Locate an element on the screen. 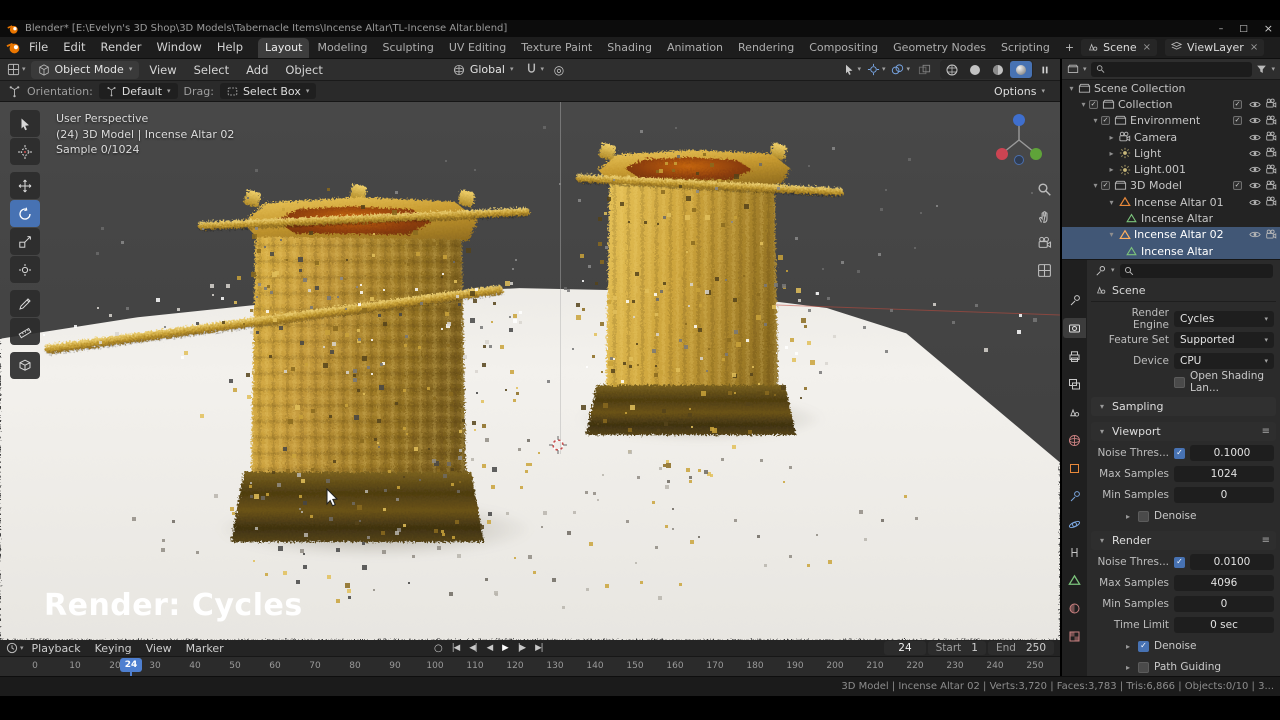 The height and width of the screenshot is (720, 1280). viewport-subpanel-header: ▾ Viewport ≡ is located at coordinates (1183, 431).